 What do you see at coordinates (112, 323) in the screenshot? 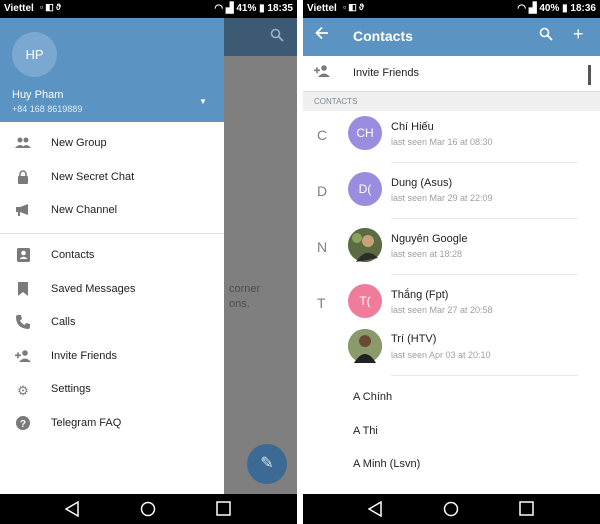
I see `menu-item-calls: Calls` at bounding box center [112, 323].